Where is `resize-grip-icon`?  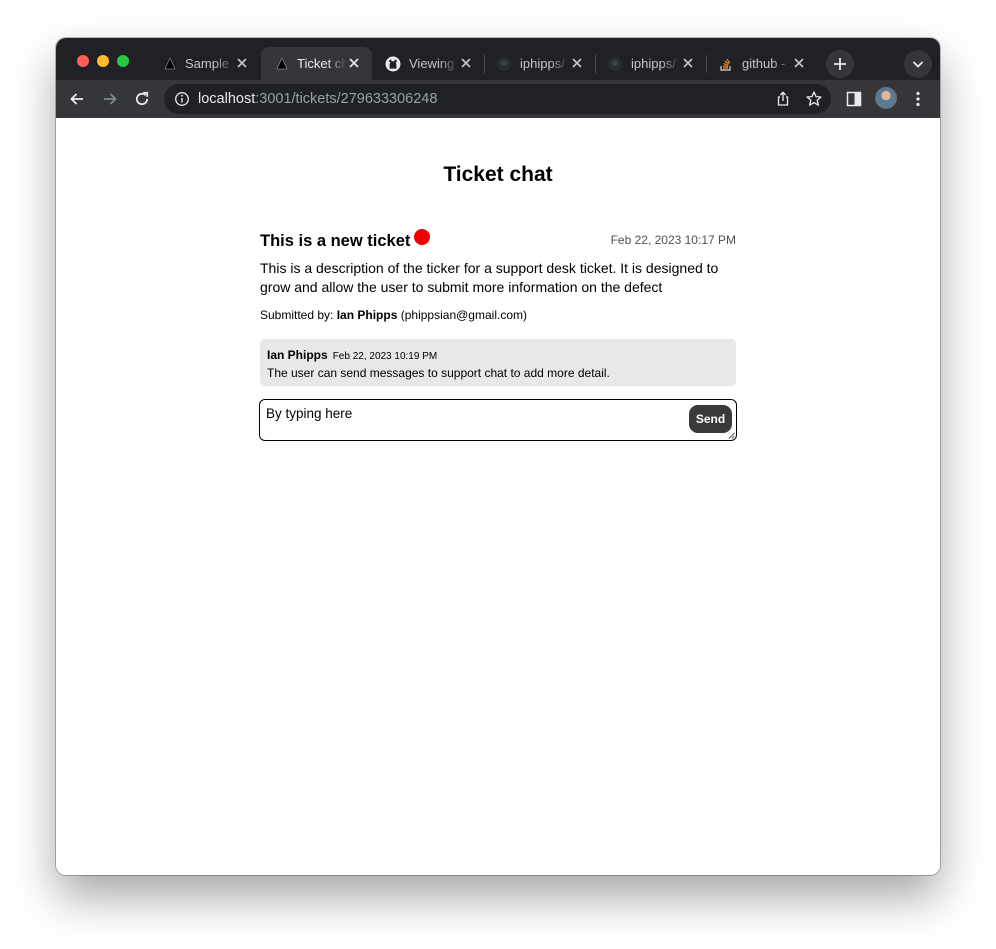
resize-grip-icon is located at coordinates (731, 435).